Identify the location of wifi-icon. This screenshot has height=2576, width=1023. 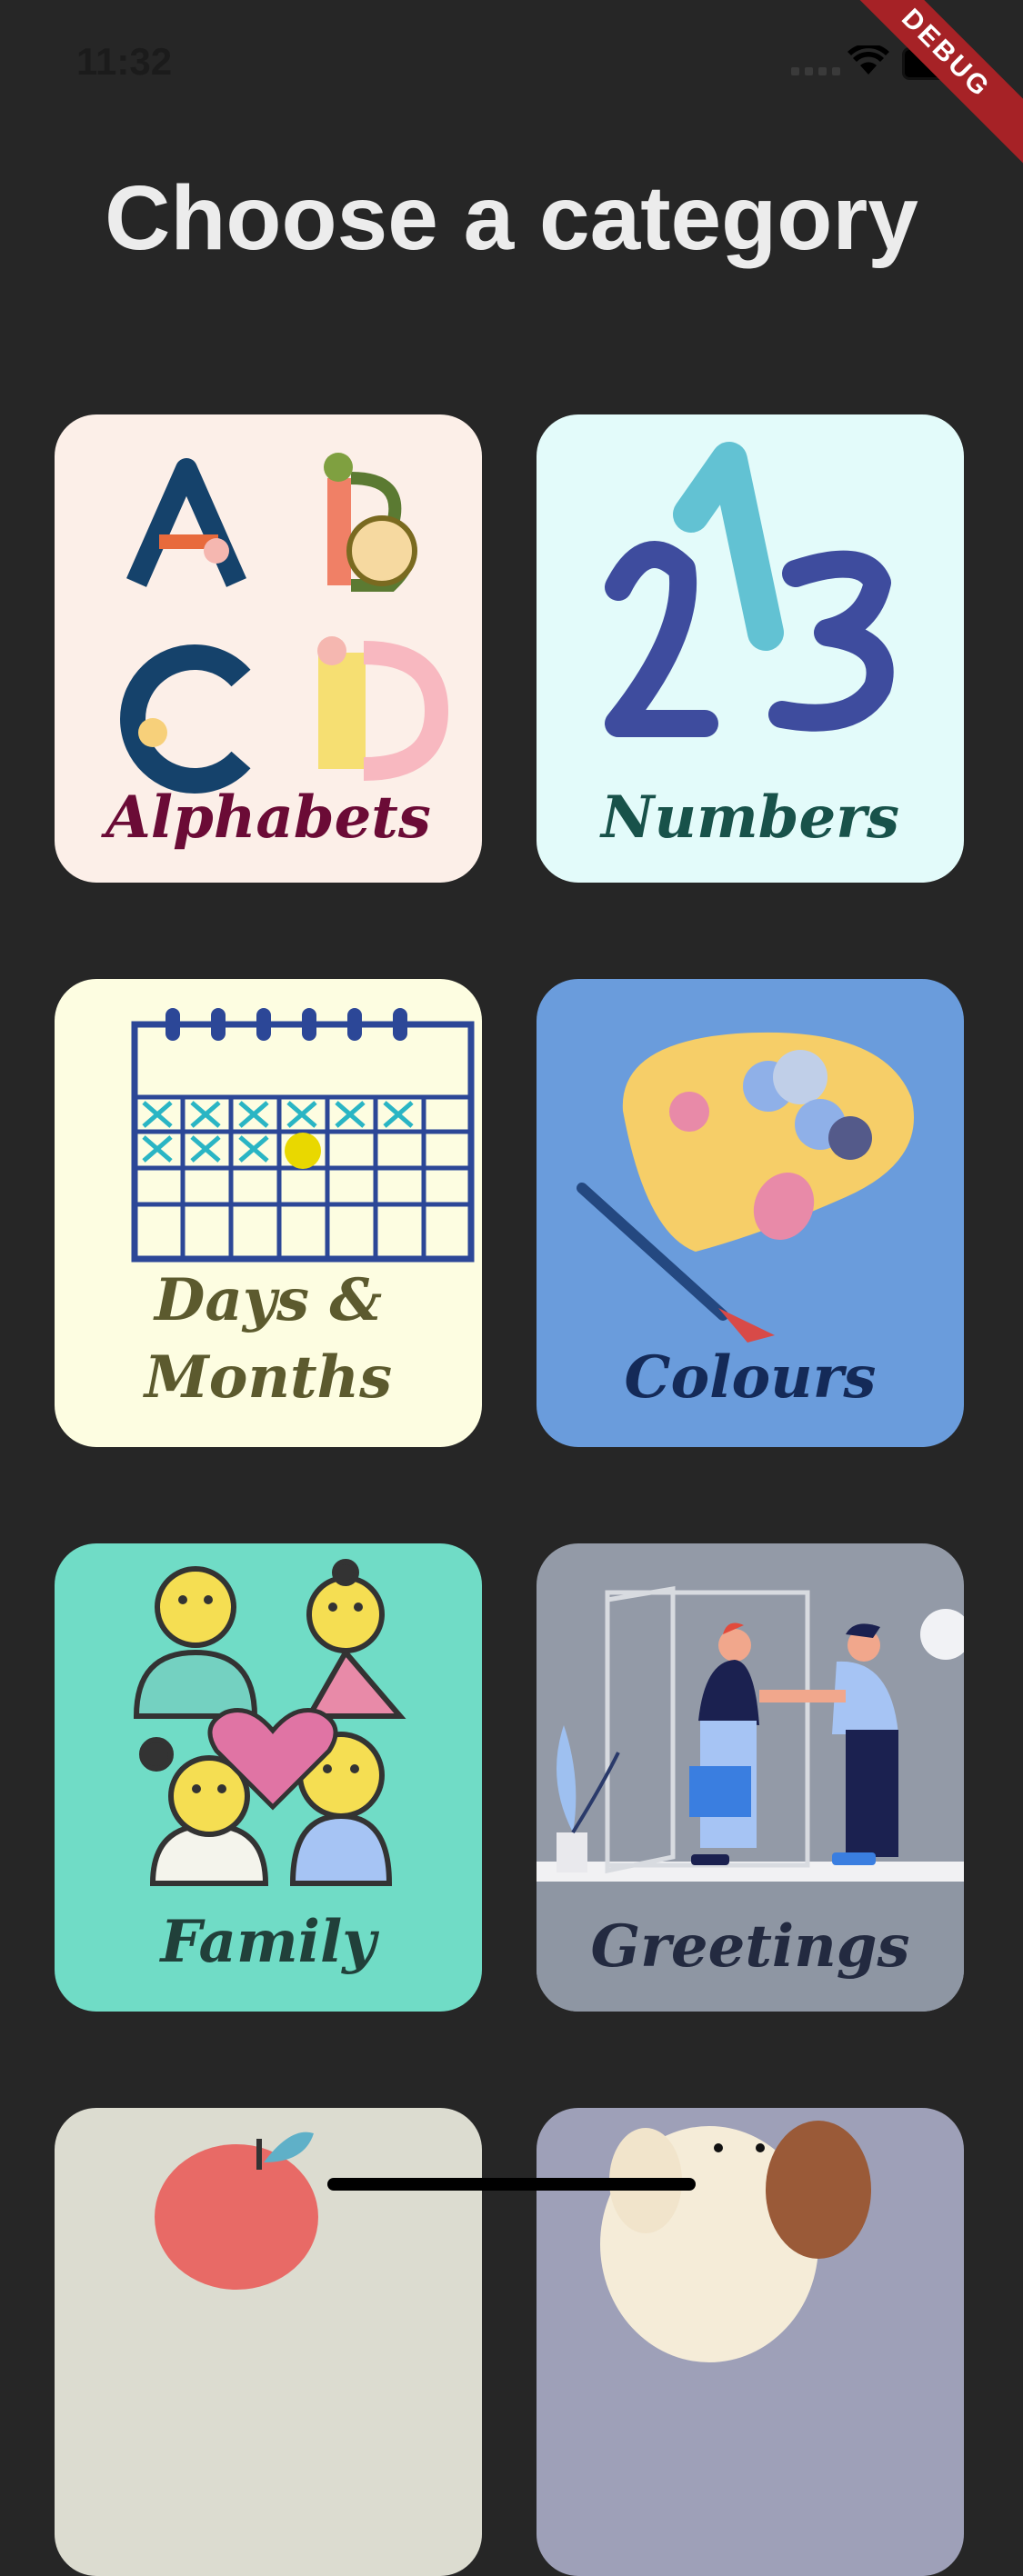
(868, 60).